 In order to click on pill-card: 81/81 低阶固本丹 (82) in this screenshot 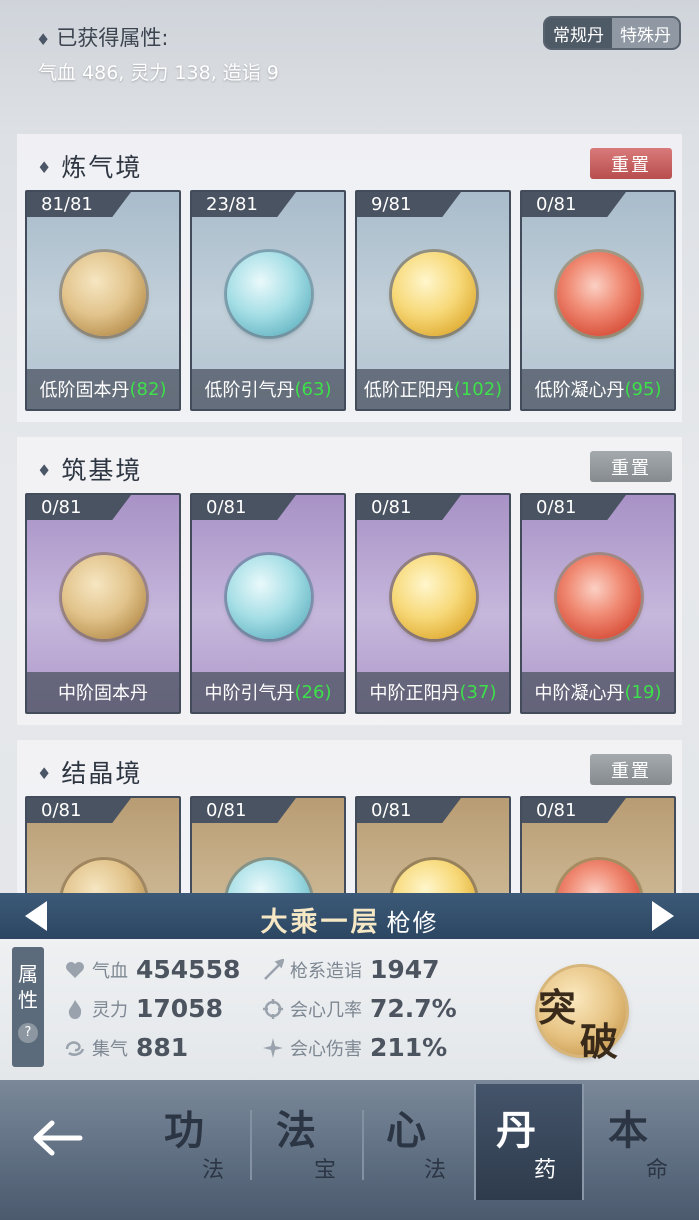, I will do `click(103, 300)`.